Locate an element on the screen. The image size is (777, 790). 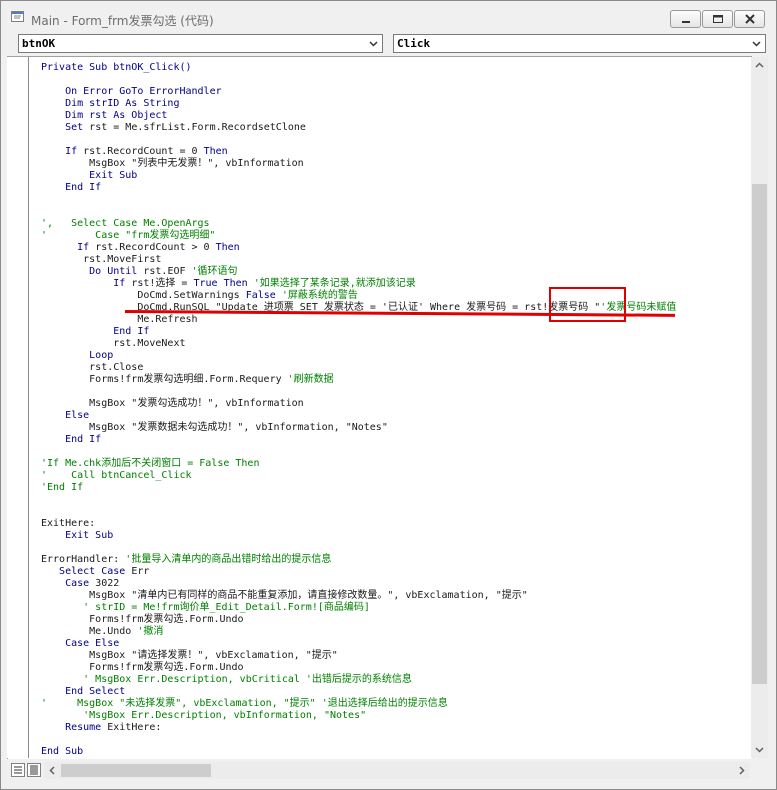
minimize-button is located at coordinates (685, 19).